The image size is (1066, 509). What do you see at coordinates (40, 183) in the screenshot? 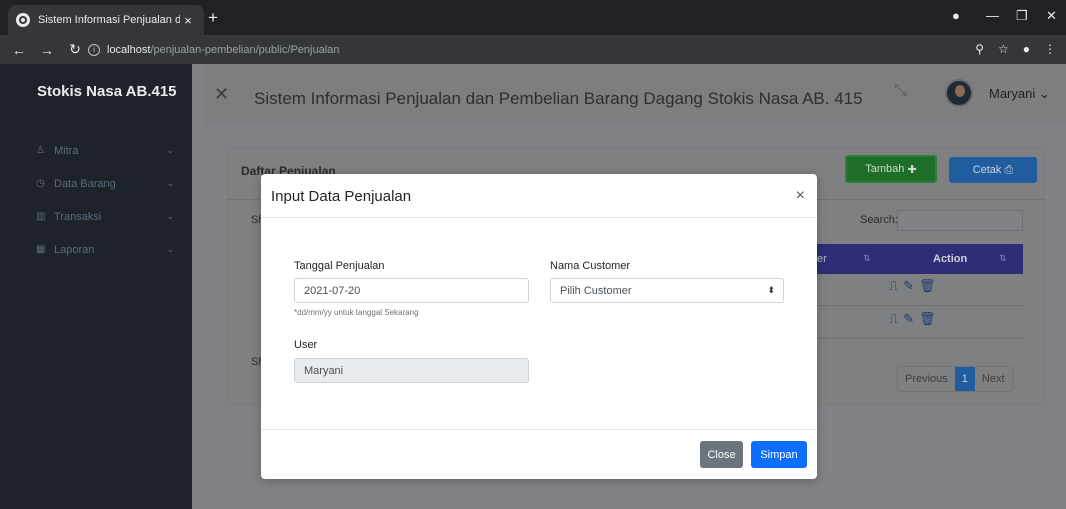
I see `box-icon: ◷` at bounding box center [40, 183].